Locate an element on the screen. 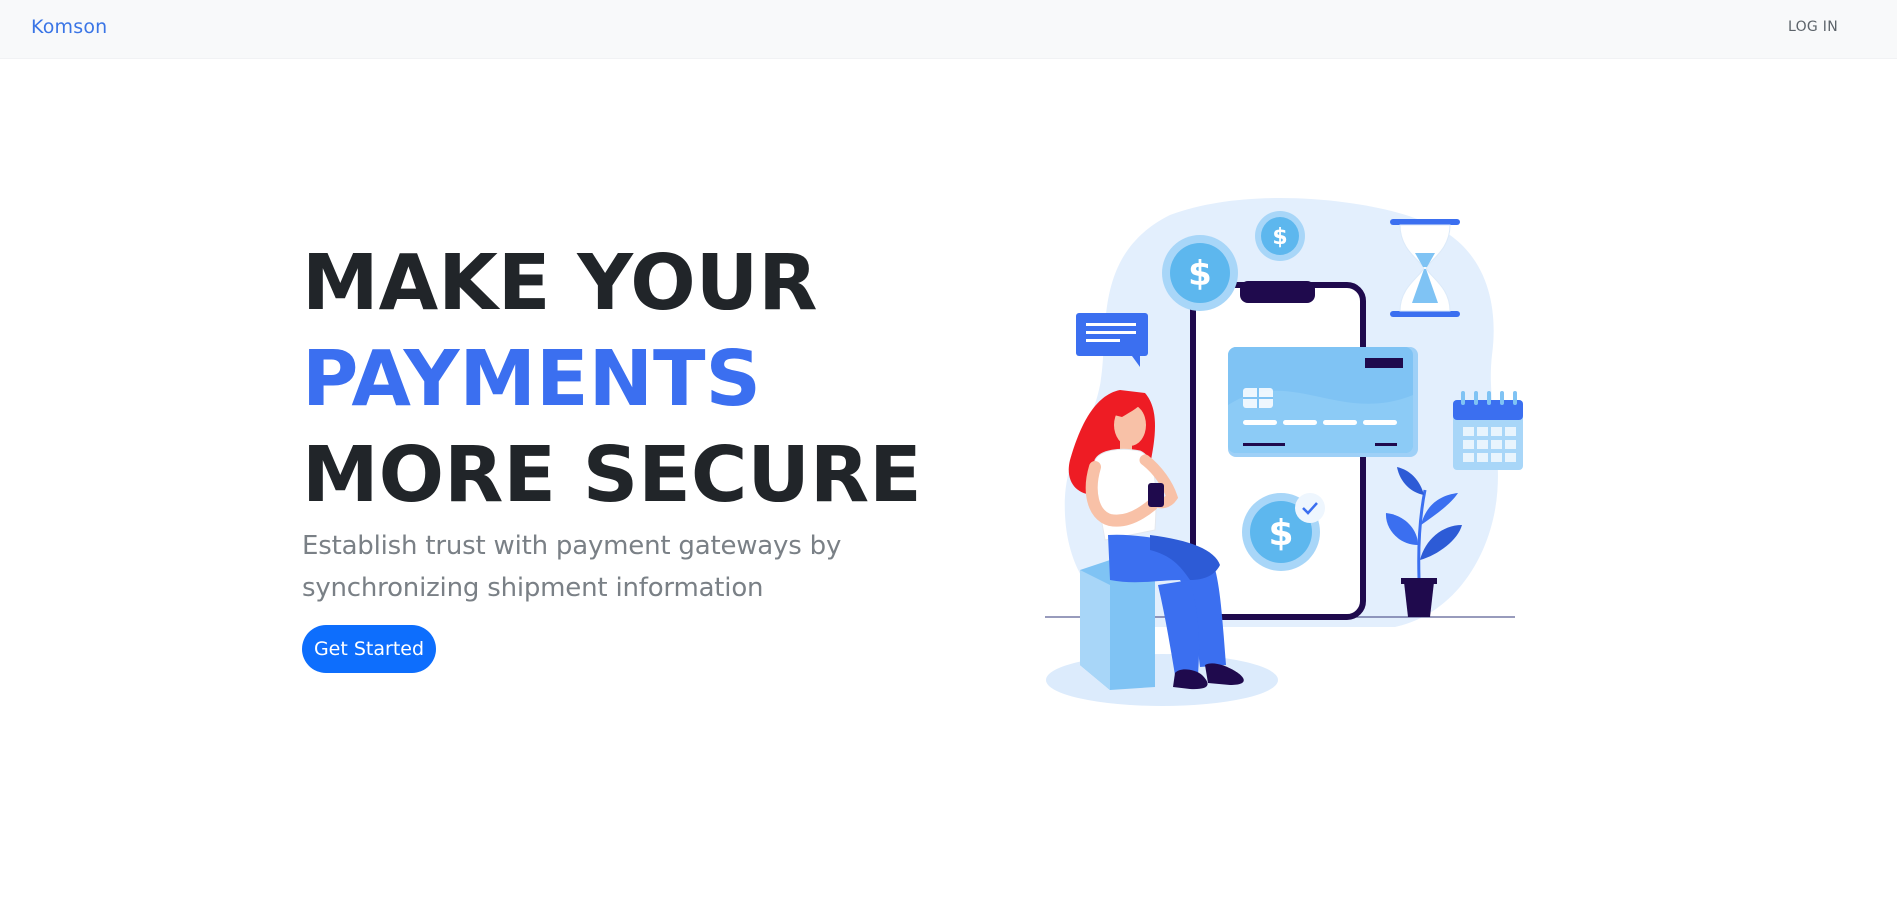  navbar: Komson LOG IN is located at coordinates (948, 29).